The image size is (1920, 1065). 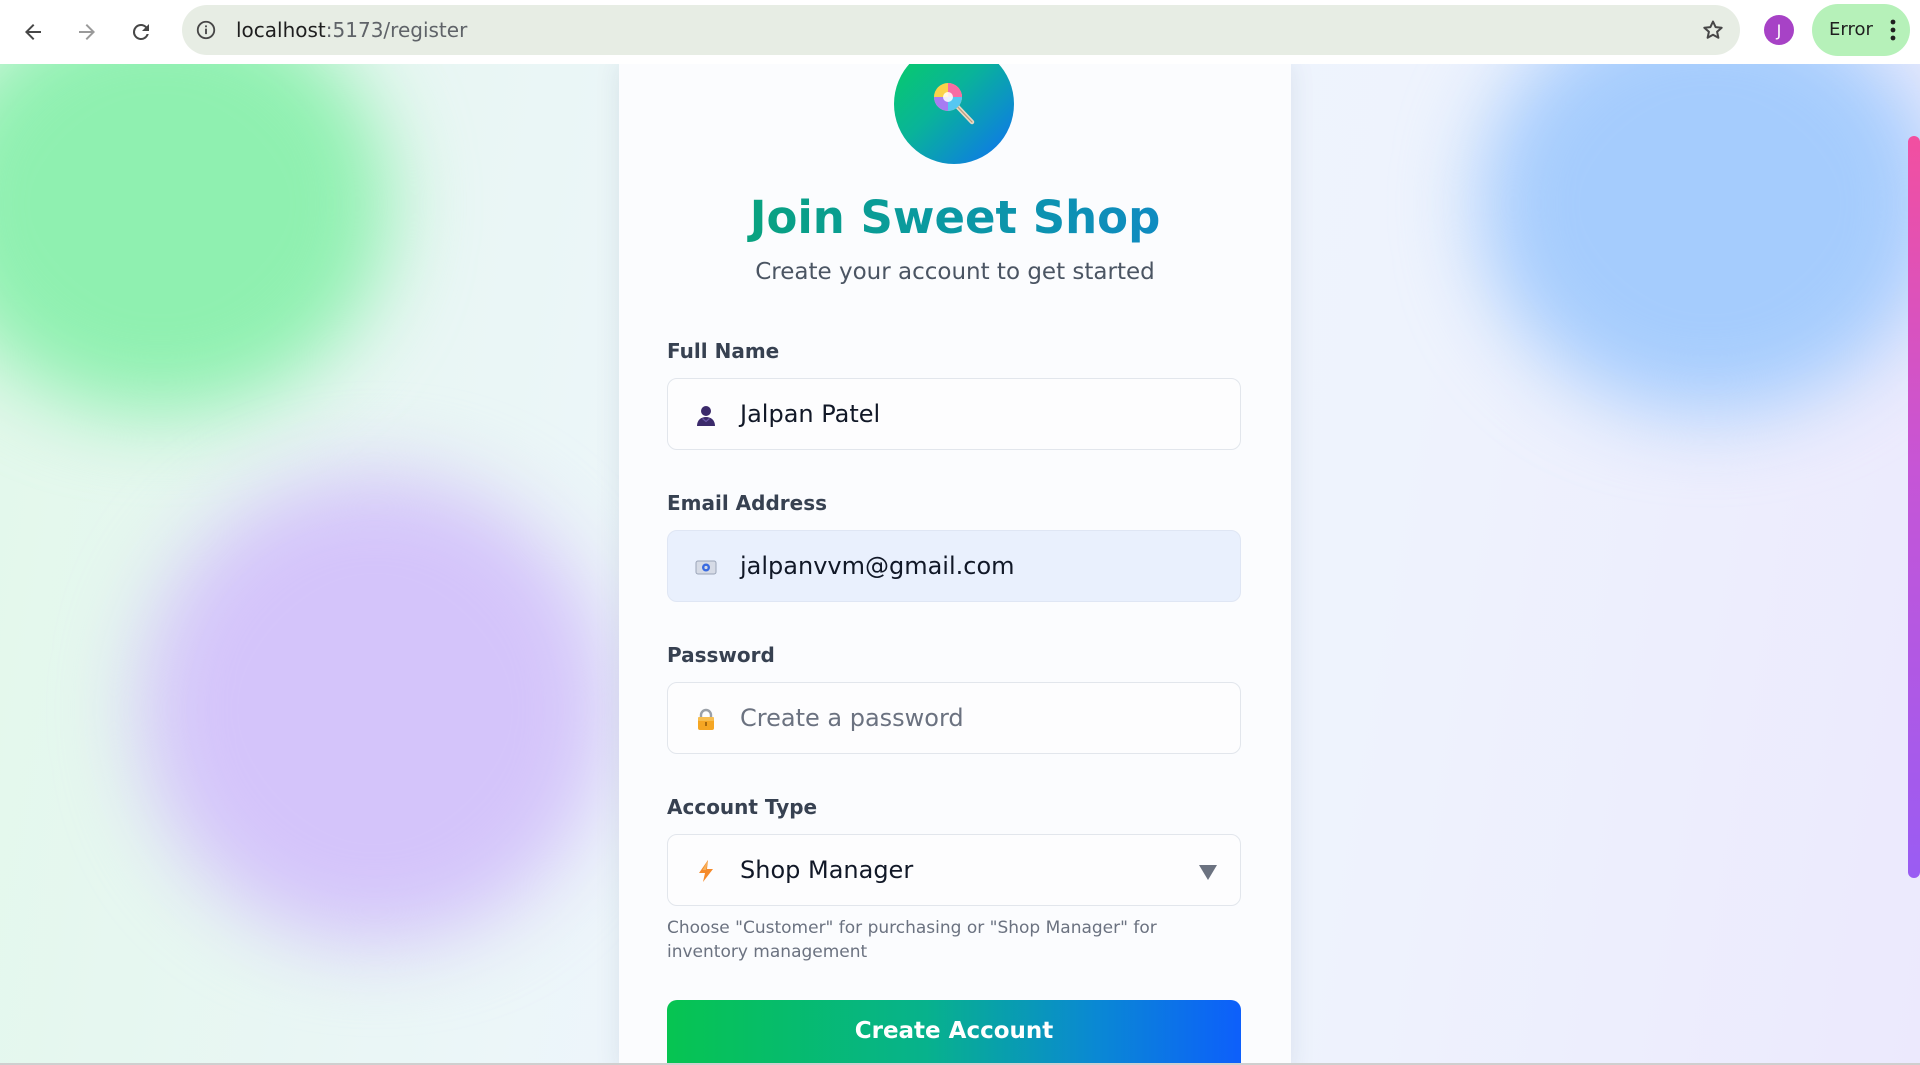 I want to click on back-button, so click(x=33, y=32).